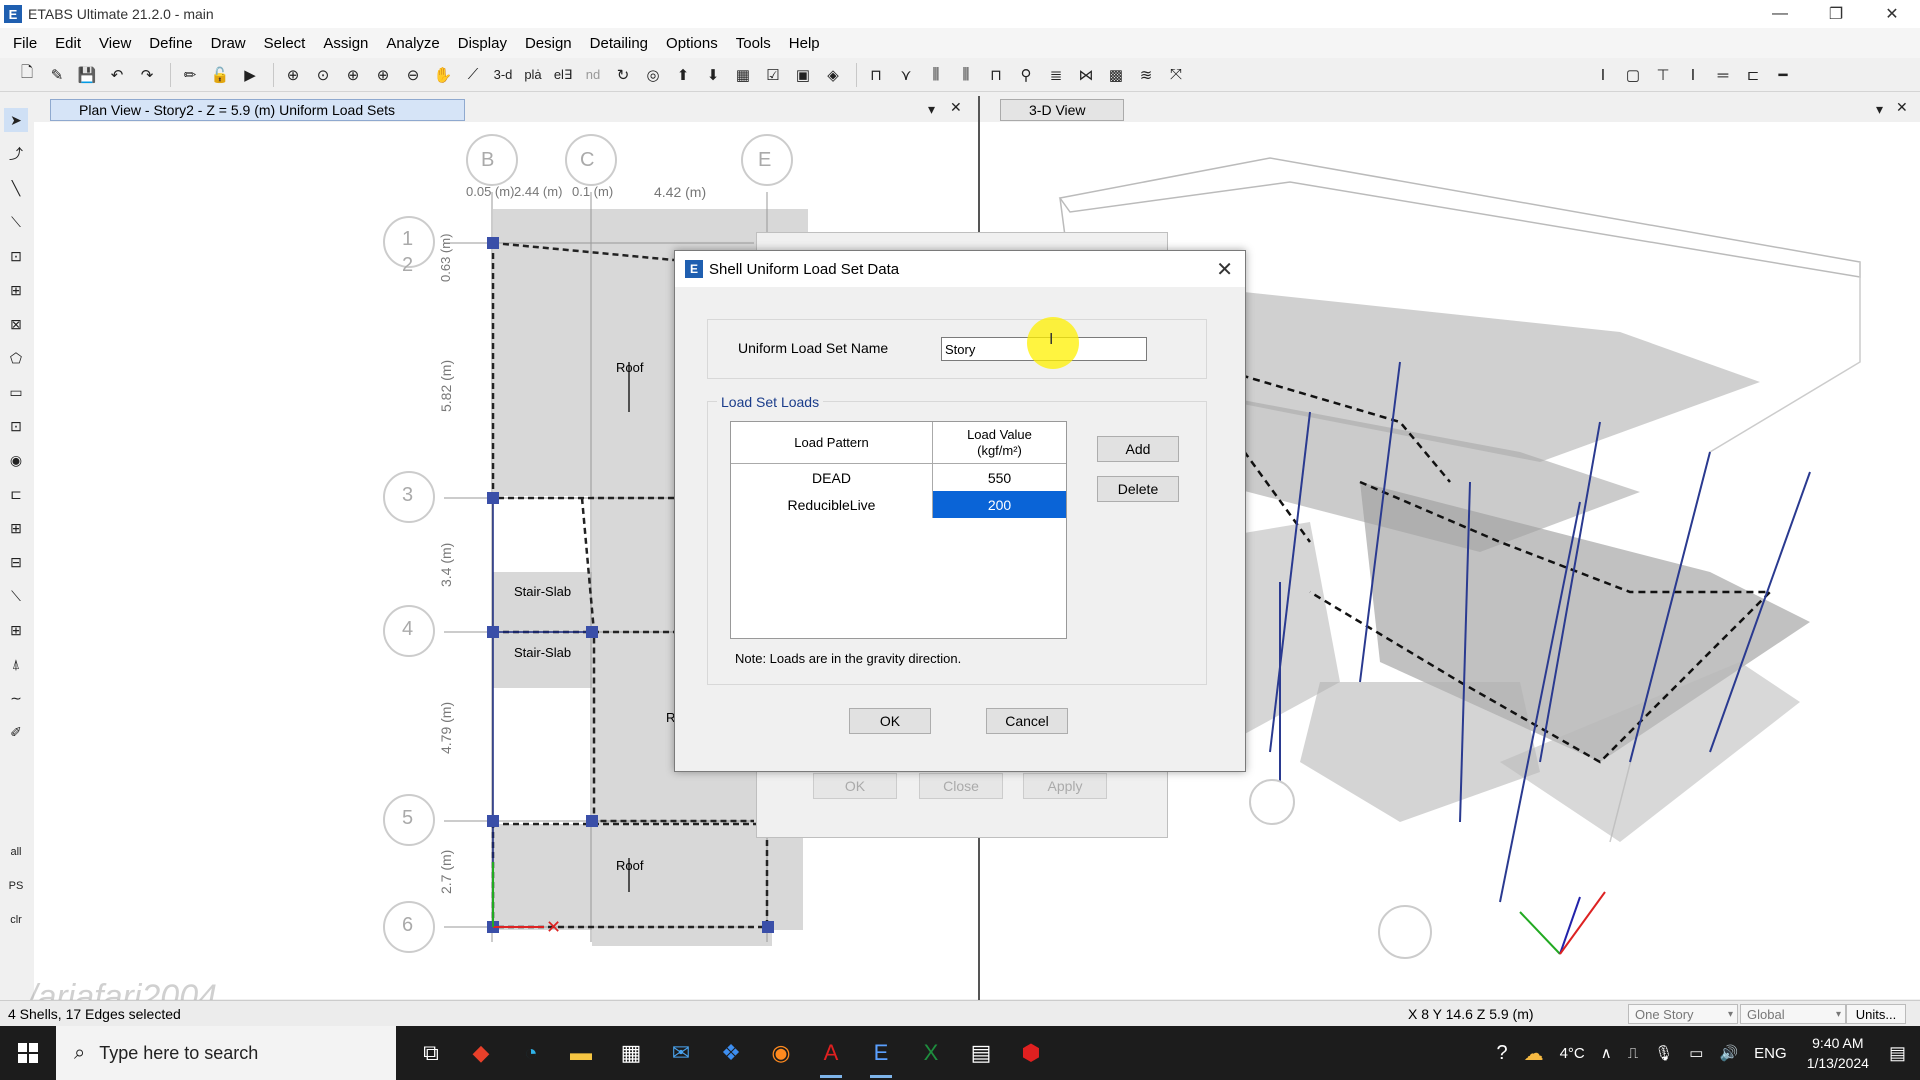  What do you see at coordinates (16, 154) in the screenshot?
I see `reshape-icon: ⤴` at bounding box center [16, 154].